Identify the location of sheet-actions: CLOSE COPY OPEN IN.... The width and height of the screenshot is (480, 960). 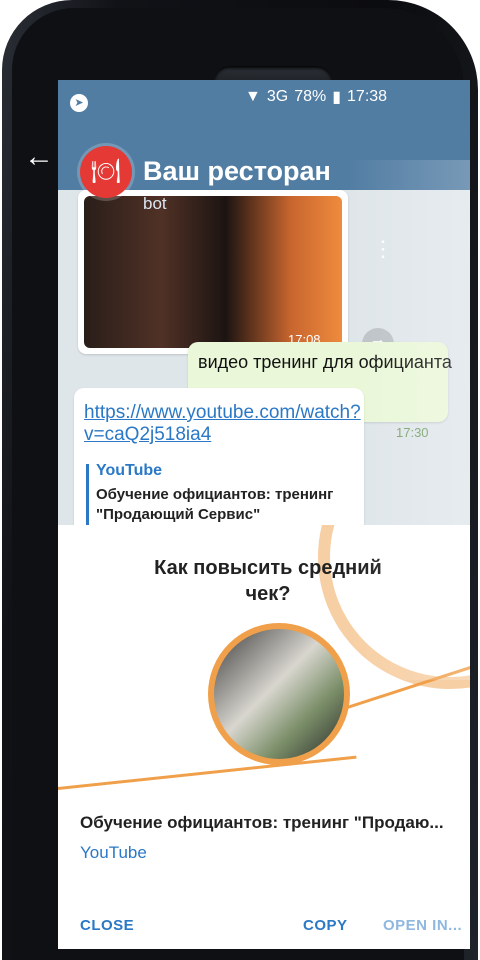
(264, 922).